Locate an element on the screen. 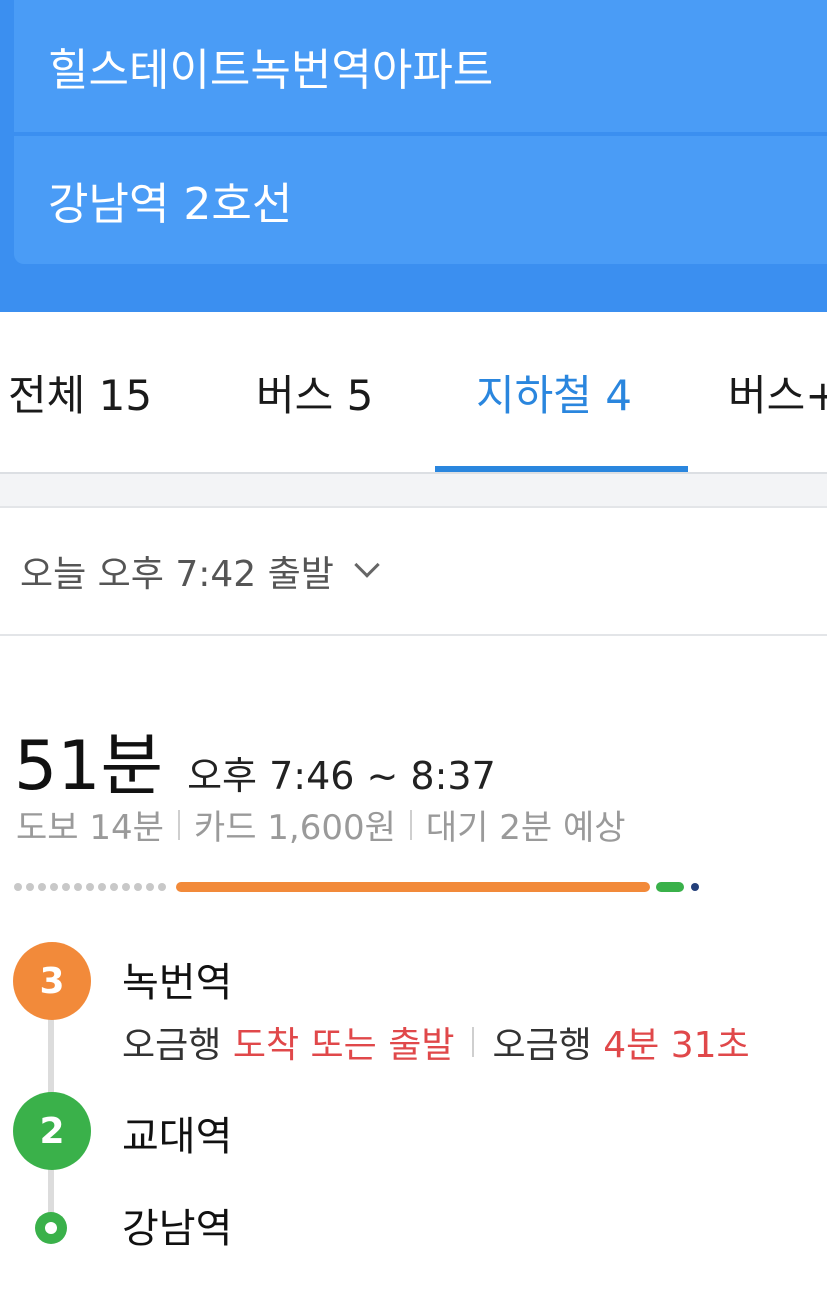 The image size is (827, 1293). route-summary: 51분 오후 7:46 ~ 8:37 is located at coordinates (255, 759).